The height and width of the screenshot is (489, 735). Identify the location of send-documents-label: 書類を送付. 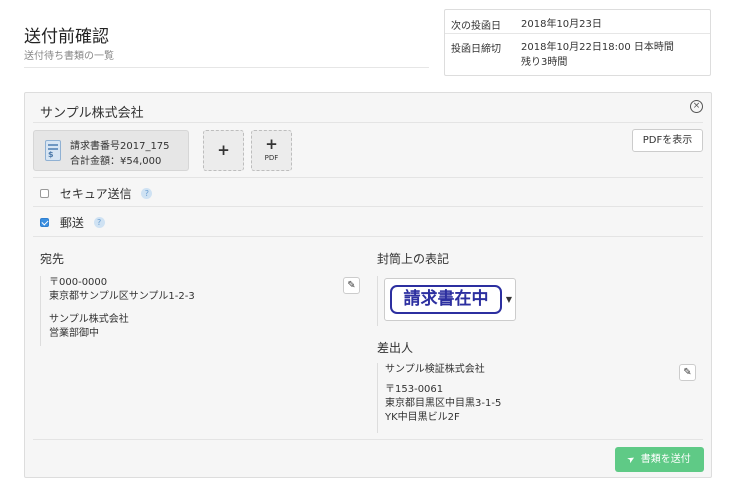
(665, 459).